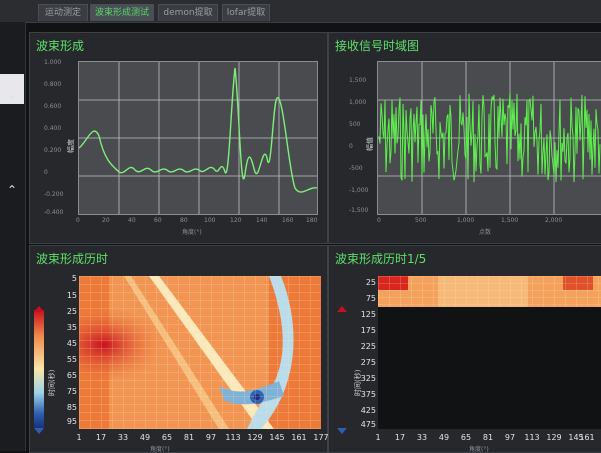  I want to click on x-tick: 120, so click(236, 220).